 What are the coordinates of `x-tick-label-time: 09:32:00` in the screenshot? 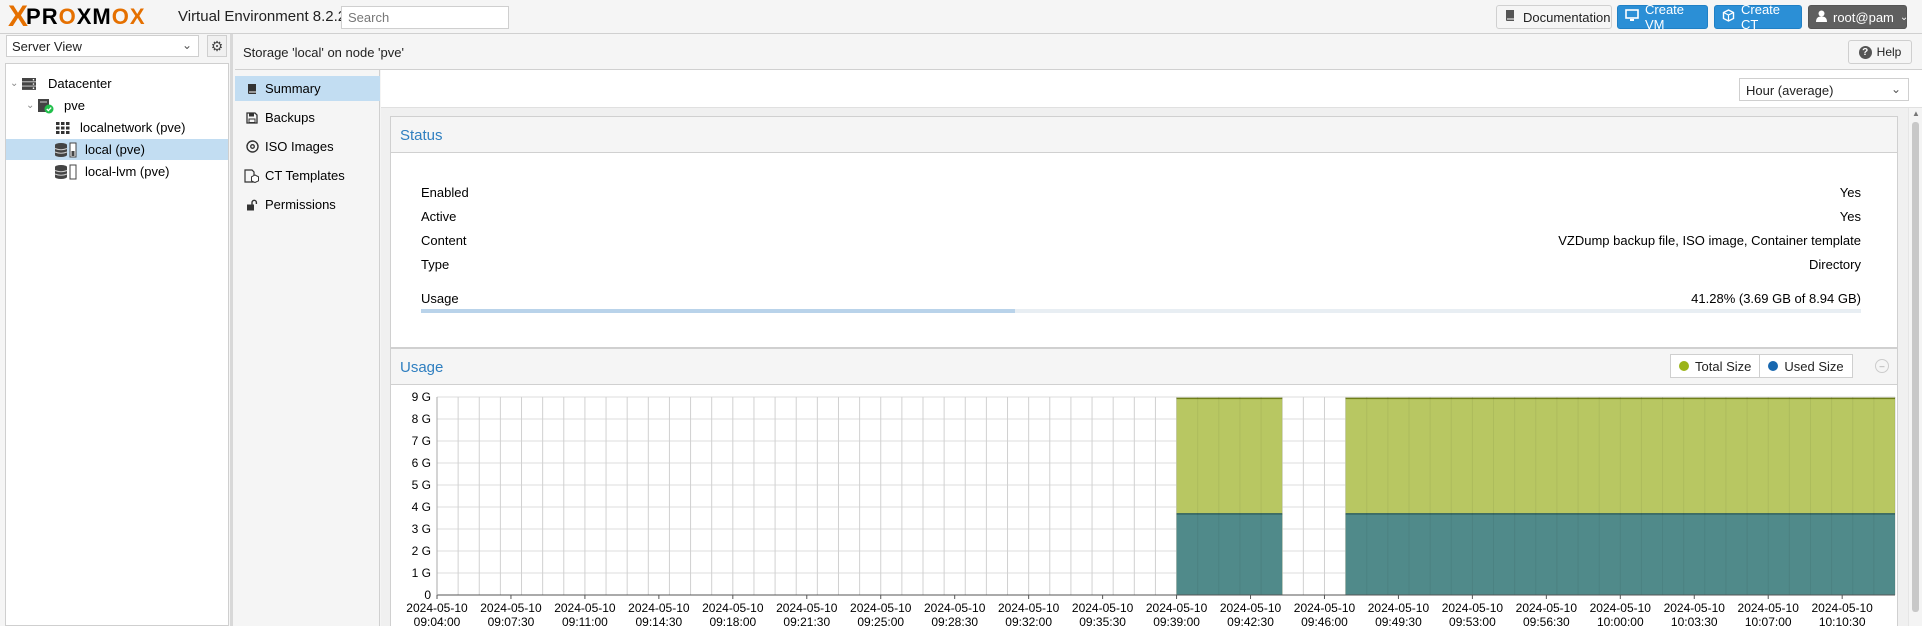 It's located at (1028, 620).